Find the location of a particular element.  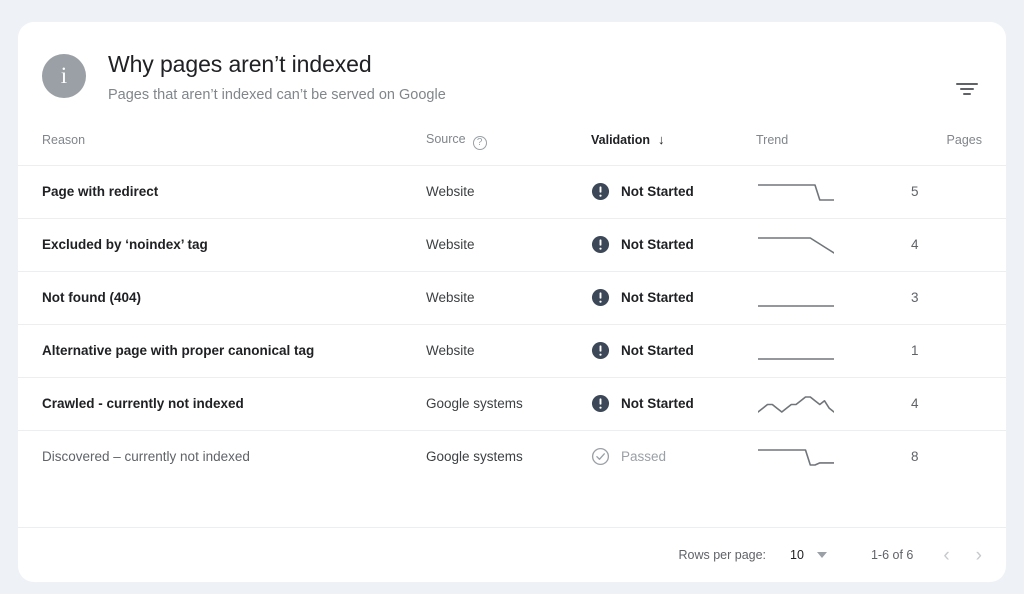

cell-reason: Crawled - currently not indexed is located at coordinates (143, 403).